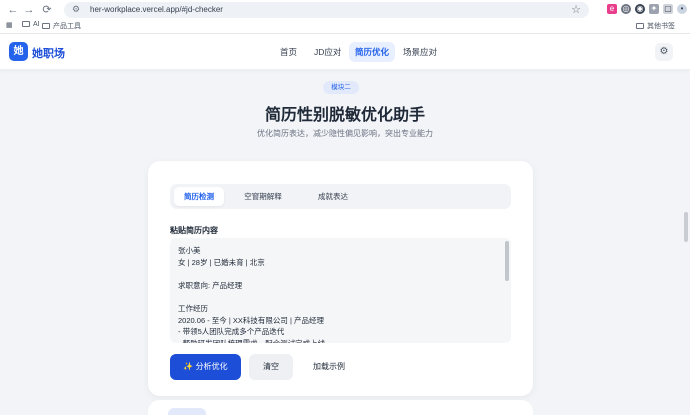 The height and width of the screenshot is (415, 690). I want to click on settings-gear-icon: ⚙, so click(664, 52).